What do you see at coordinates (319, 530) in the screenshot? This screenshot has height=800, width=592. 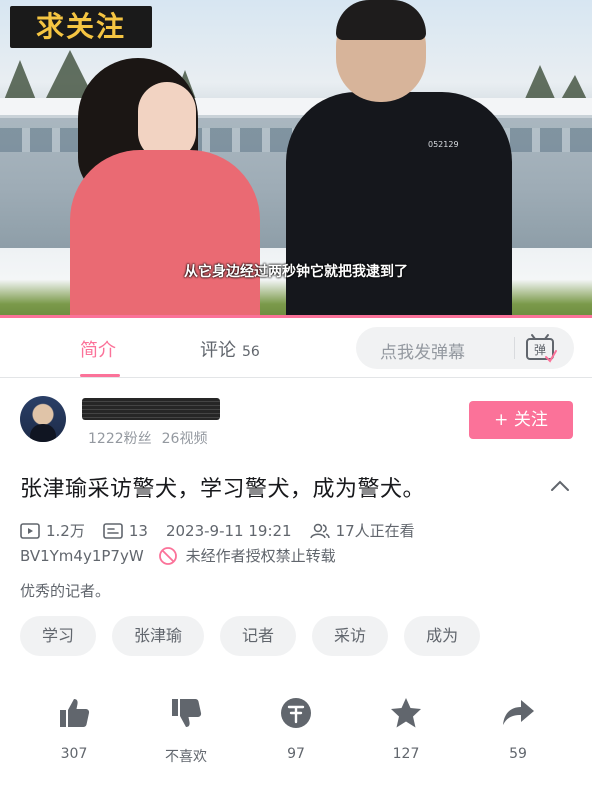 I see `viewers-icon` at bounding box center [319, 530].